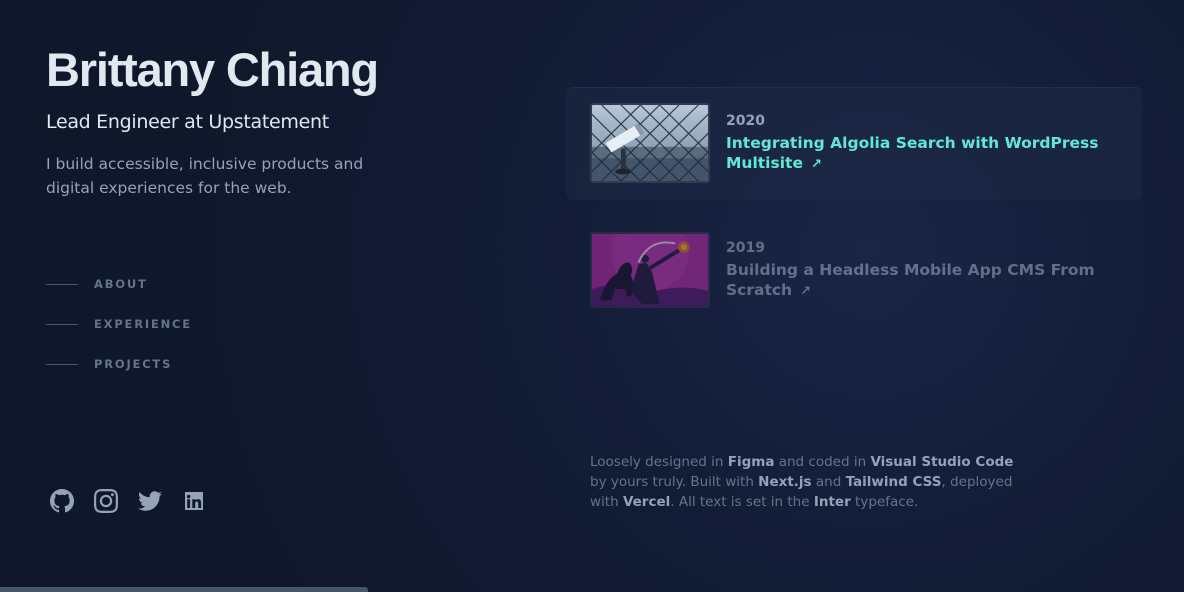  I want to click on nav-item-label: PROJECTS, so click(133, 364).